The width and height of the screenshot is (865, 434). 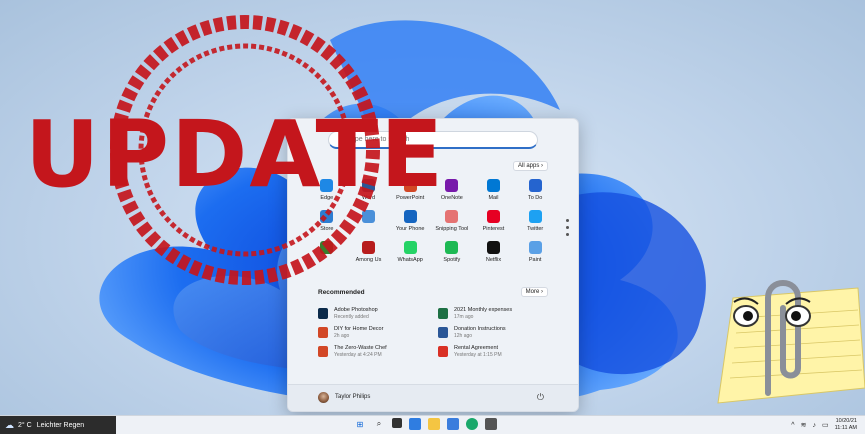 I want to click on pinned-app: OneNote, so click(x=452, y=190).